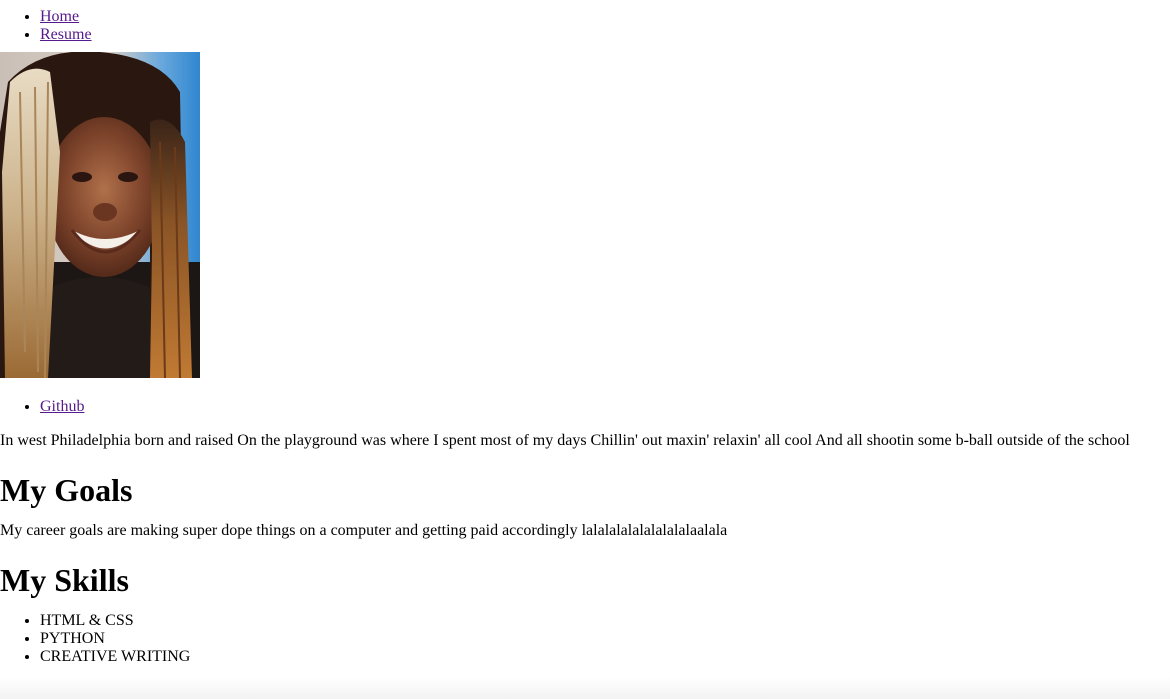 Image resolution: width=1170 pixels, height=699 pixels. I want to click on profile-links: Github, so click(585, 407).